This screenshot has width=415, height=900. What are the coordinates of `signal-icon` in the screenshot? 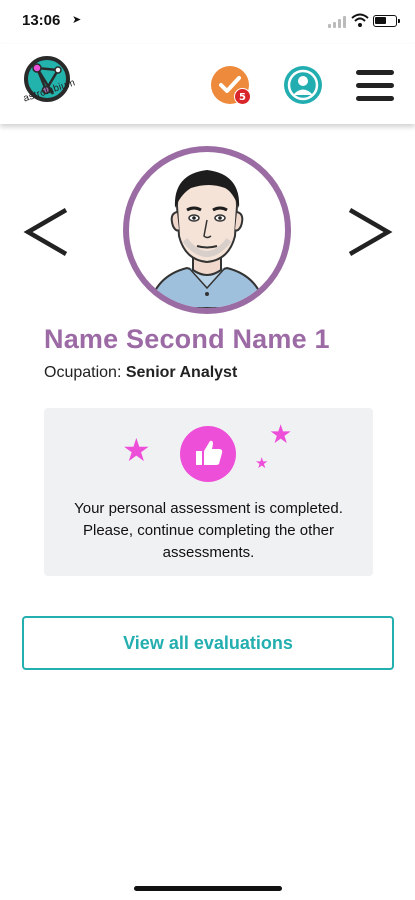 It's located at (337, 22).